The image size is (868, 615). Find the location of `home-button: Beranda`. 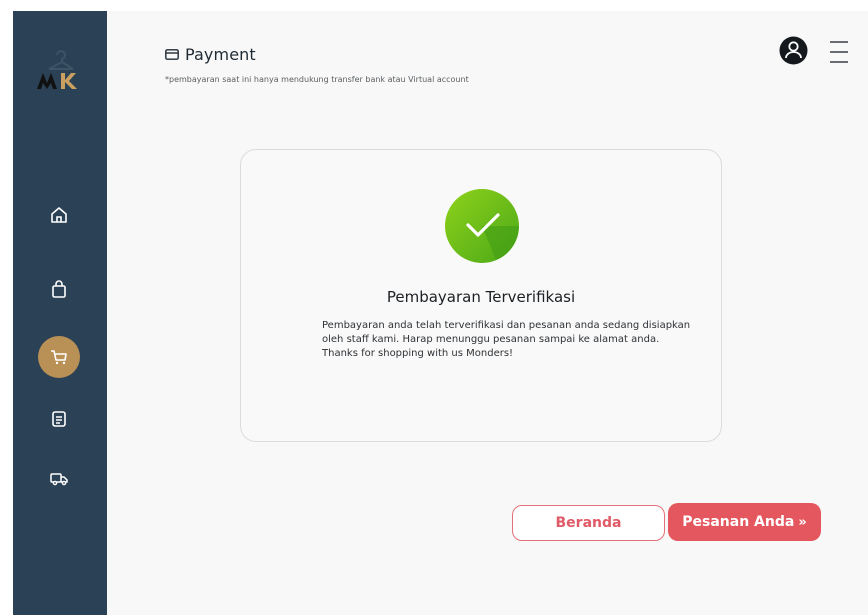

home-button: Beranda is located at coordinates (588, 523).